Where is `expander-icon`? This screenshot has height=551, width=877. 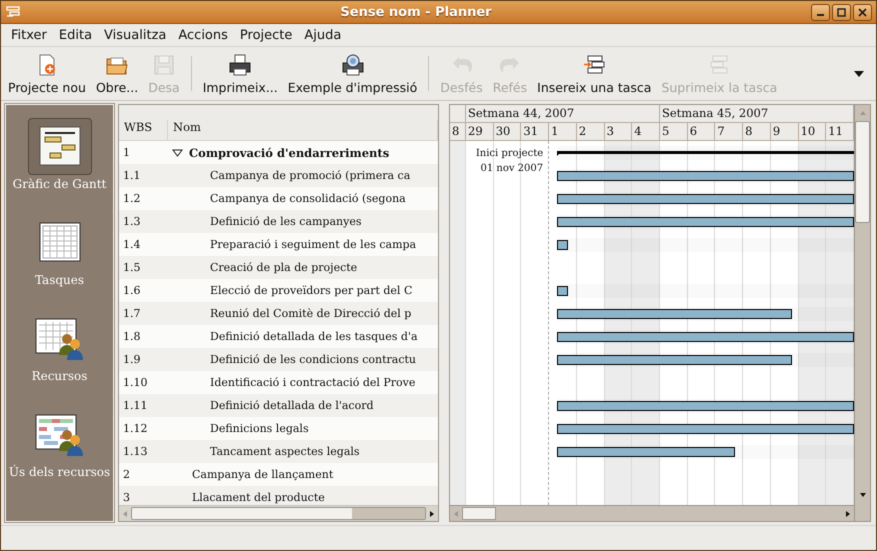 expander-icon is located at coordinates (177, 152).